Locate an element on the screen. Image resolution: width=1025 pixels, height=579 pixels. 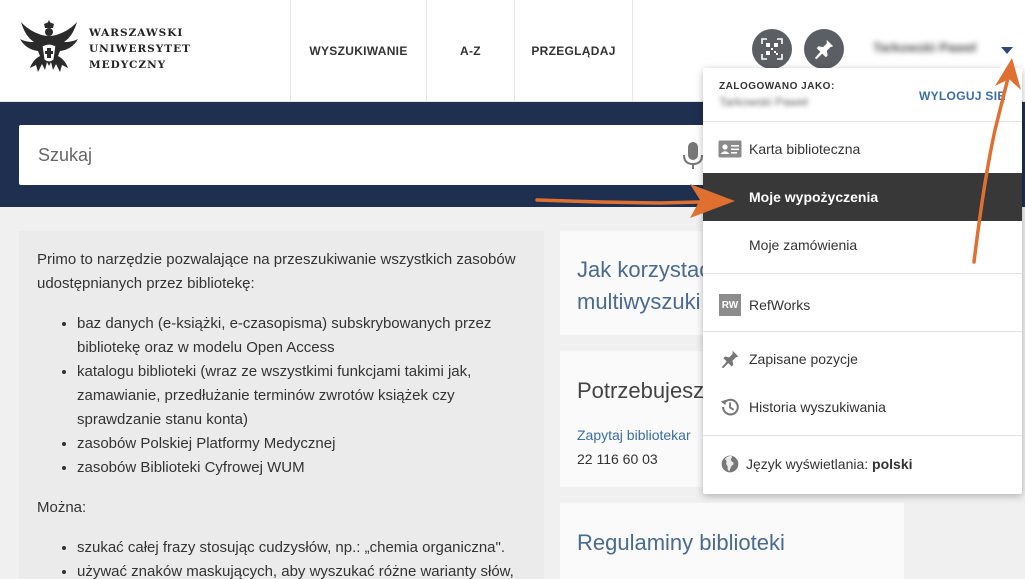
qr-code-button is located at coordinates (772, 49).